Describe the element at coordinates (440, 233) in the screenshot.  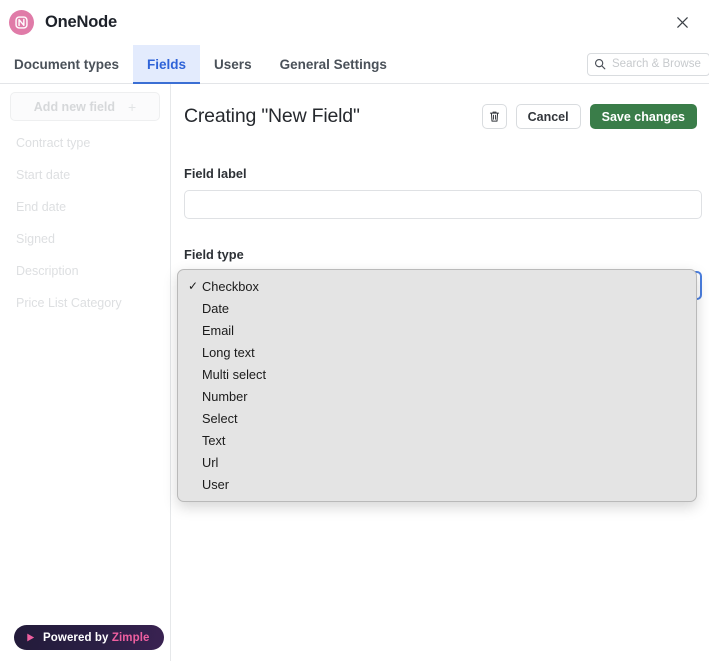
I see `form-spacer` at that location.